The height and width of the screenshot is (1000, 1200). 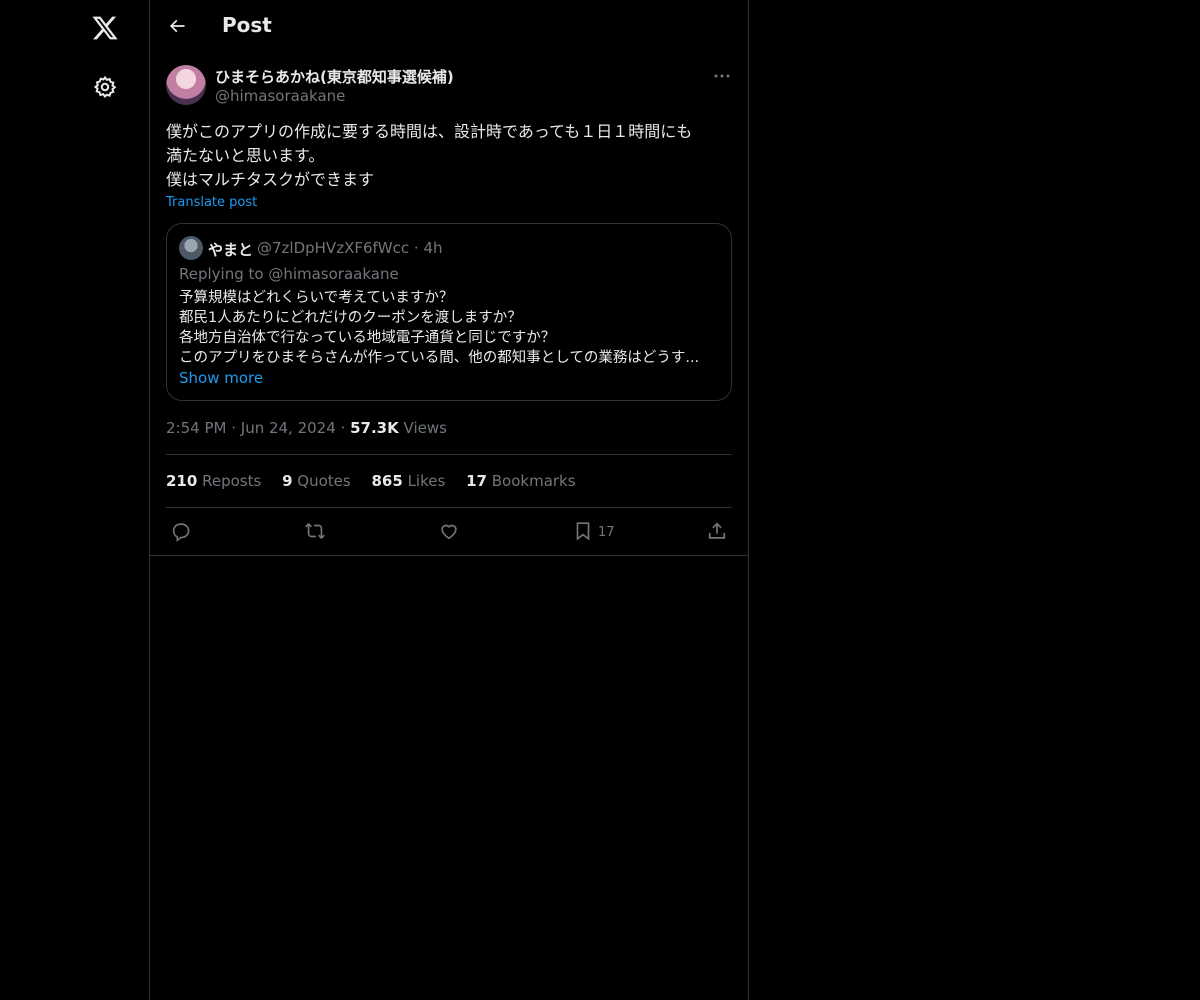 I want to click on quote-replying-to: Replying to @himasoraakane, so click(x=289, y=274).